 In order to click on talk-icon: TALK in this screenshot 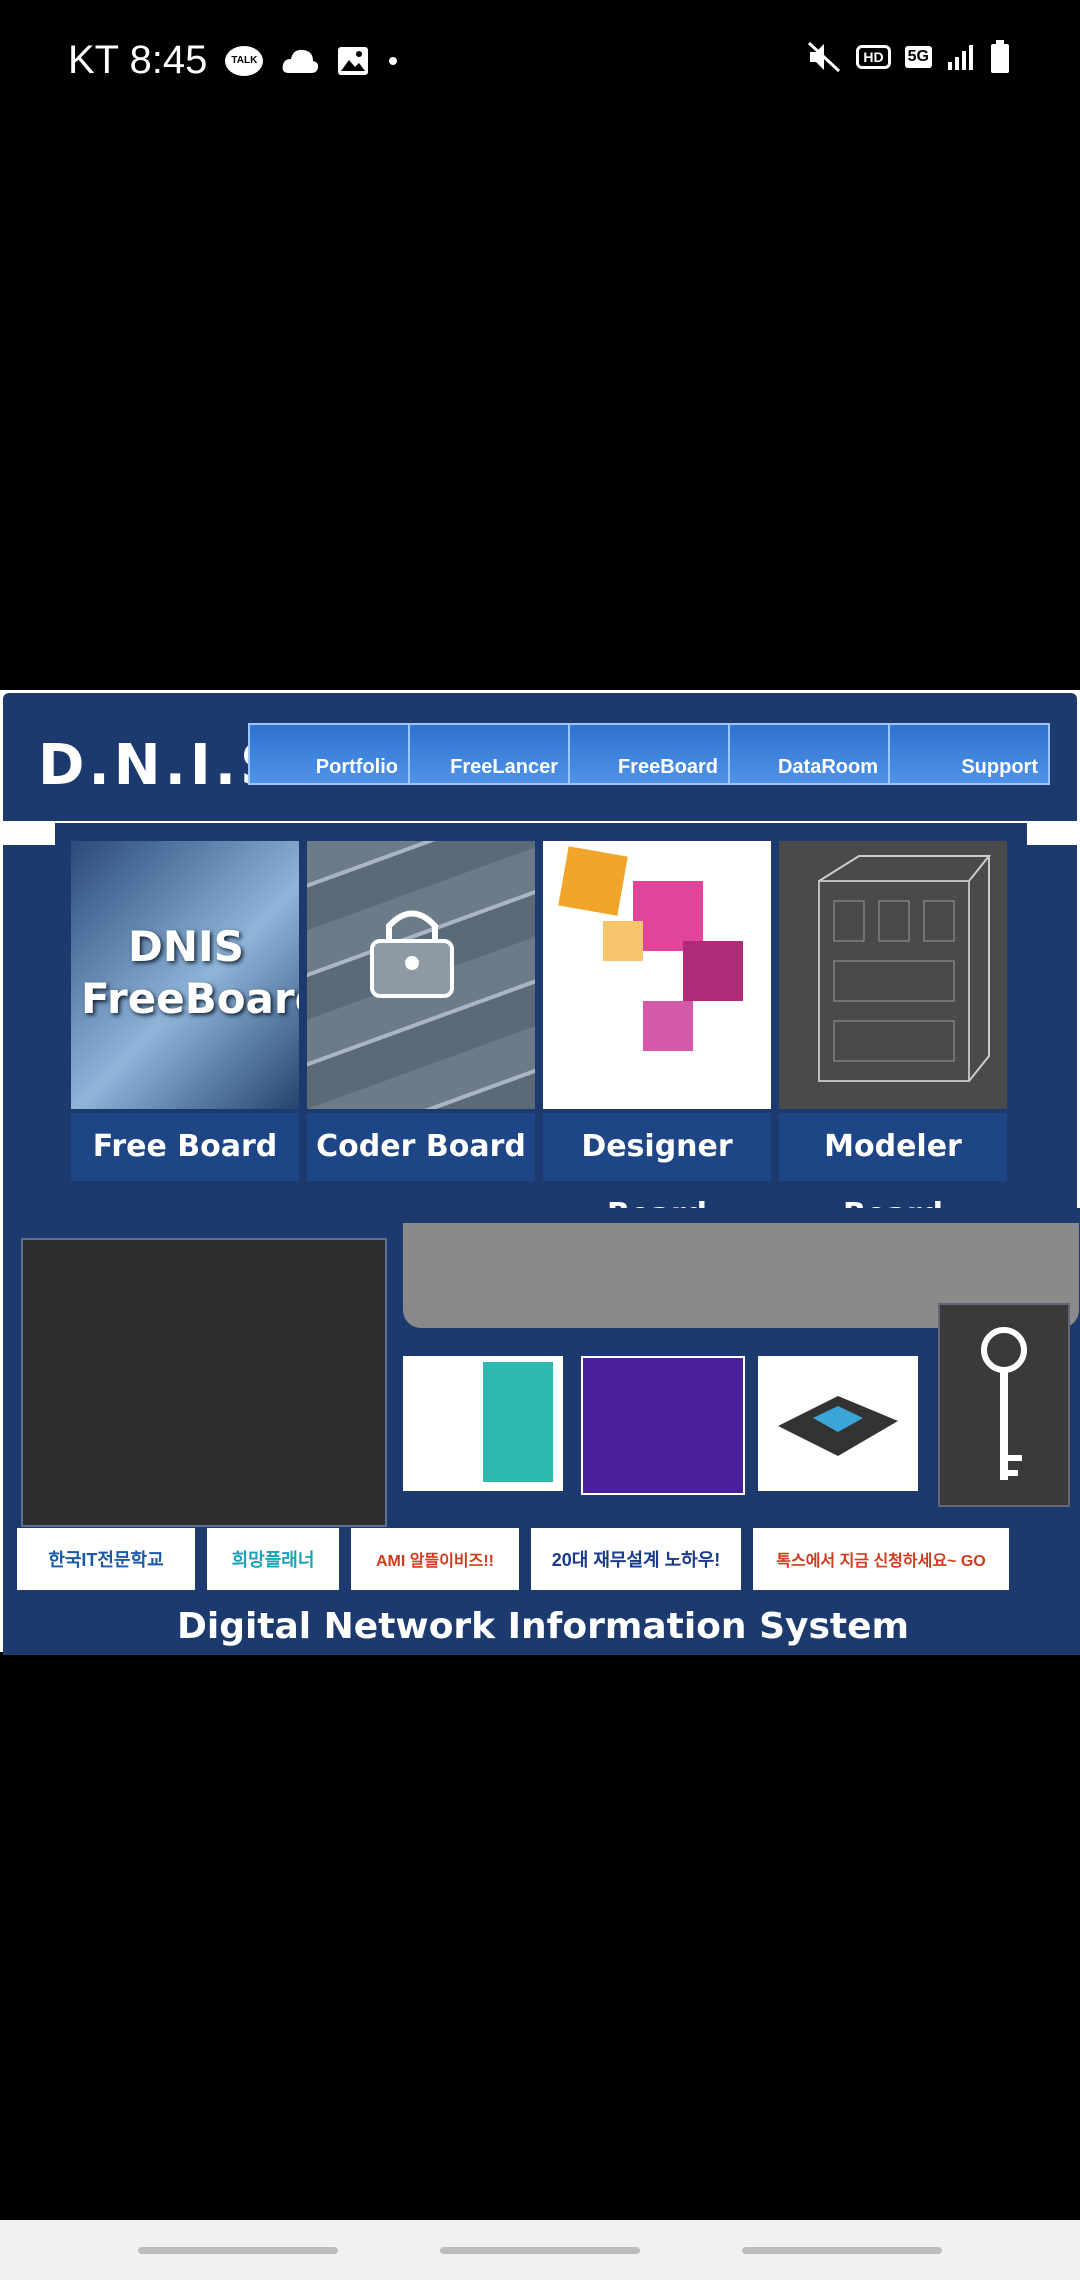, I will do `click(244, 60)`.